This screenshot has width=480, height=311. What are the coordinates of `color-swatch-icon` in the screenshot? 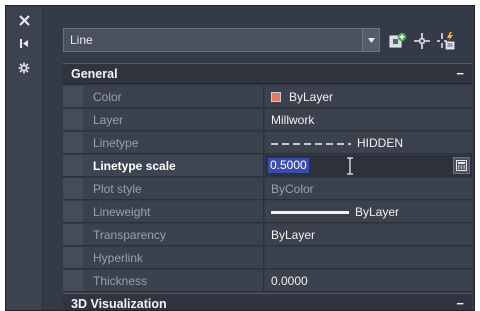 It's located at (276, 97).